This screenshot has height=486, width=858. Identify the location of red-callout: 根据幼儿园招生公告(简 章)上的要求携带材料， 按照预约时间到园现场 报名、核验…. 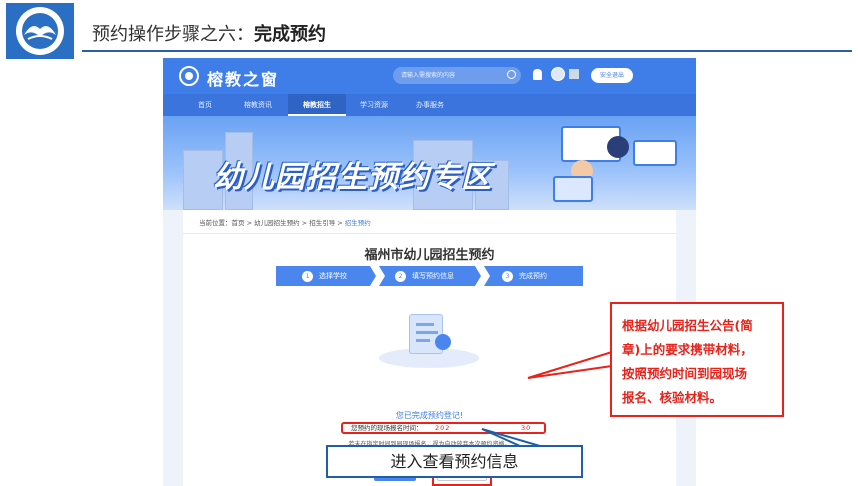
(697, 359).